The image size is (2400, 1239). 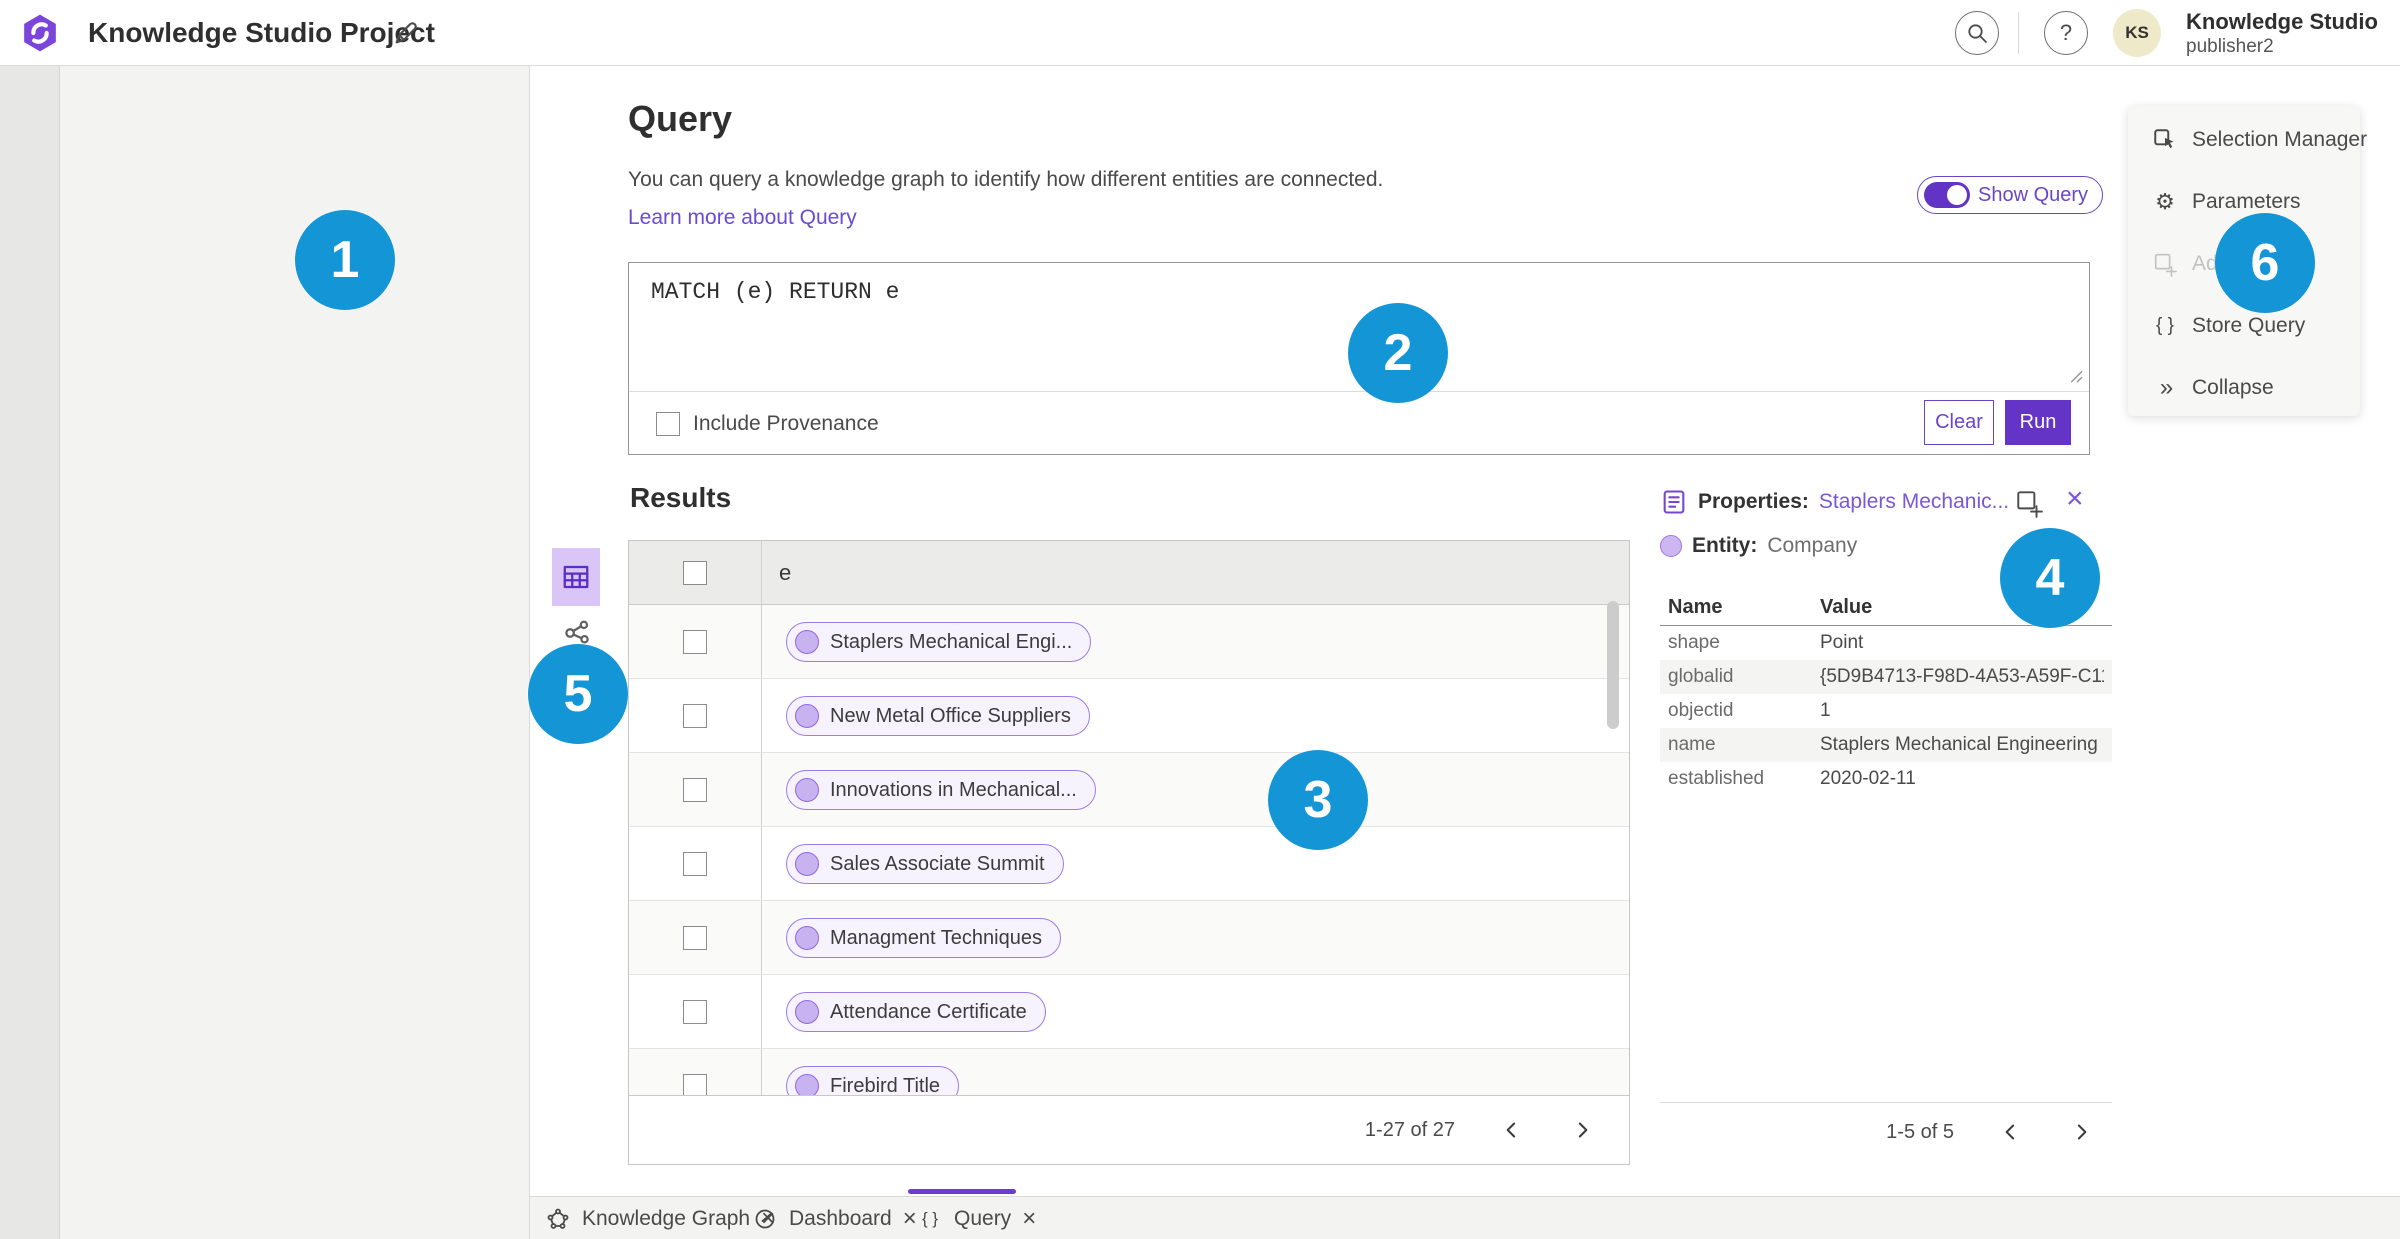 What do you see at coordinates (1409, 1129) in the screenshot?
I see `results-page-count: 1-27 of 27` at bounding box center [1409, 1129].